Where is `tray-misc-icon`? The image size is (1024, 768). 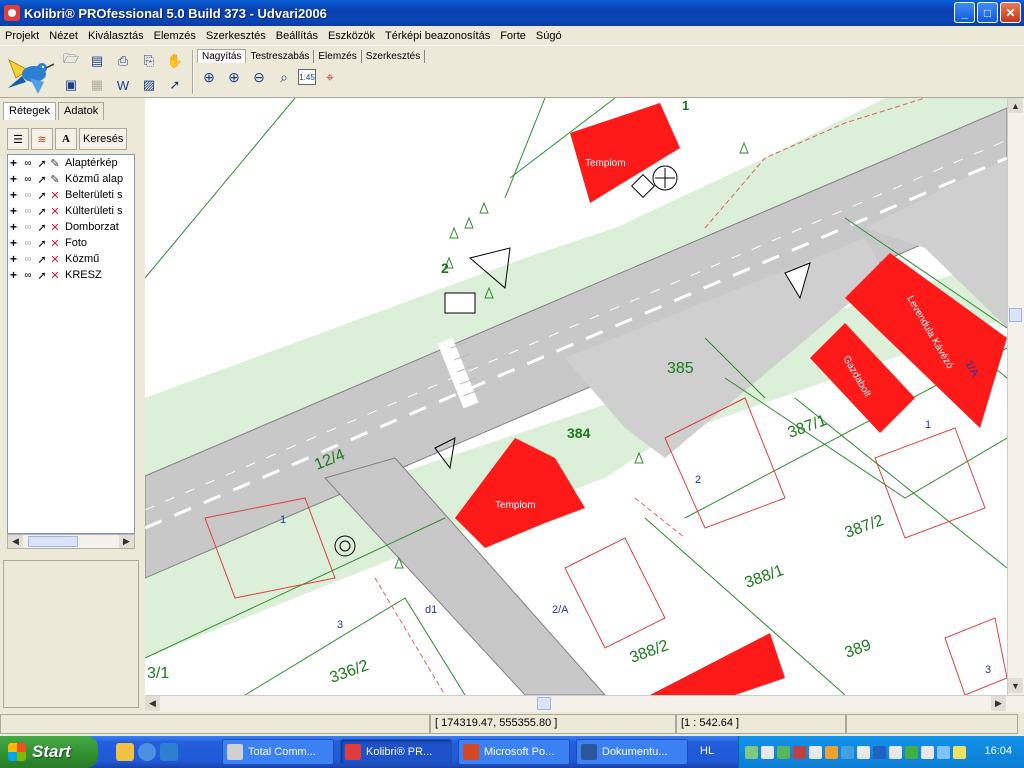
tray-misc-icon is located at coordinates (959, 752).